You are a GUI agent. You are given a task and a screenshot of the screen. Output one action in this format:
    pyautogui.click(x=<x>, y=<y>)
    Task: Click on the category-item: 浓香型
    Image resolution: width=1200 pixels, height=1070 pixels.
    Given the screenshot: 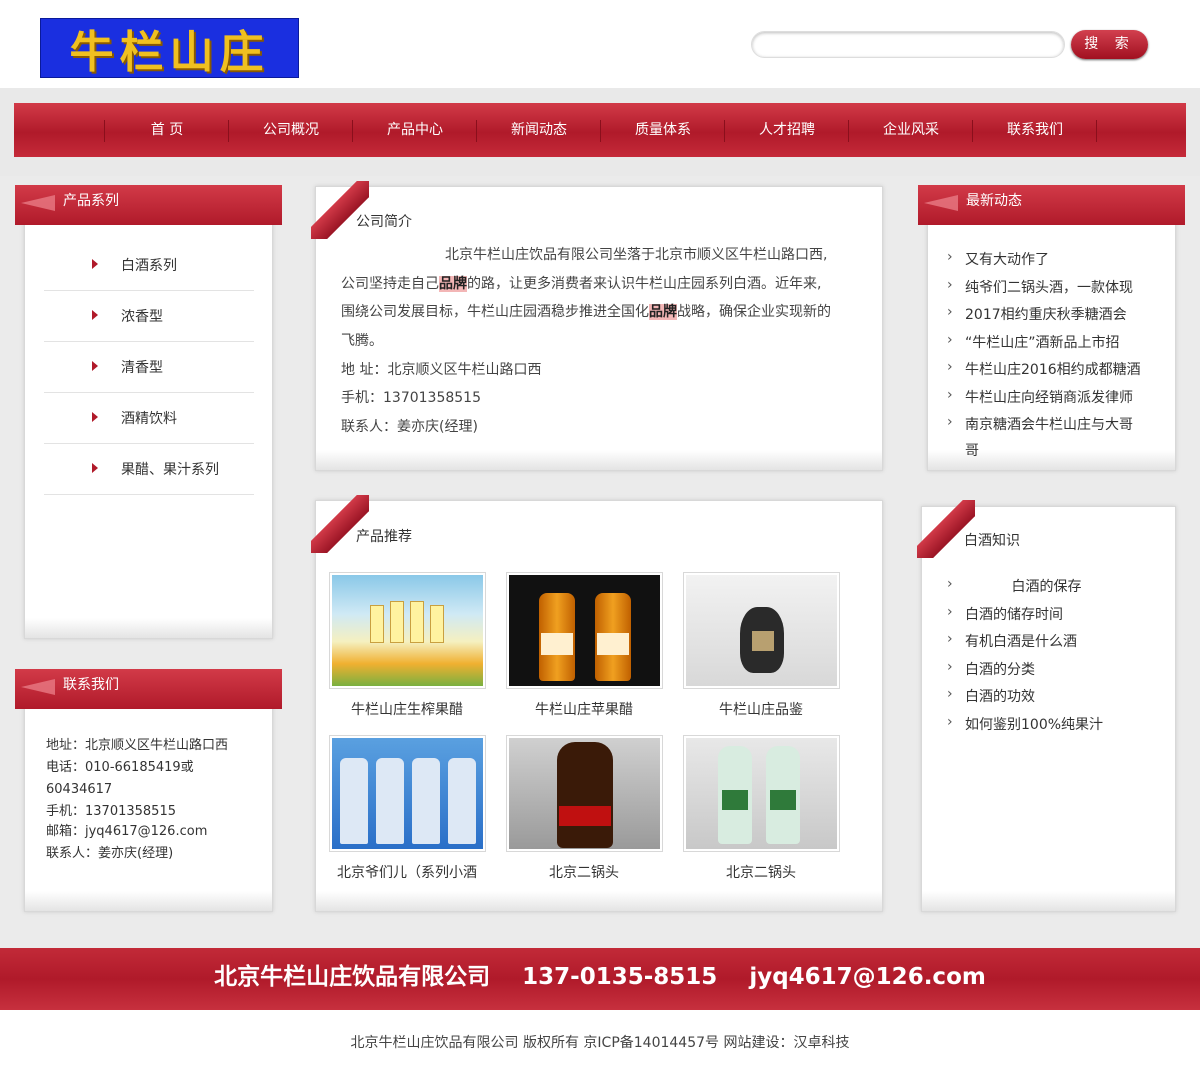 What is the action you would take?
    pyautogui.click(x=149, y=316)
    